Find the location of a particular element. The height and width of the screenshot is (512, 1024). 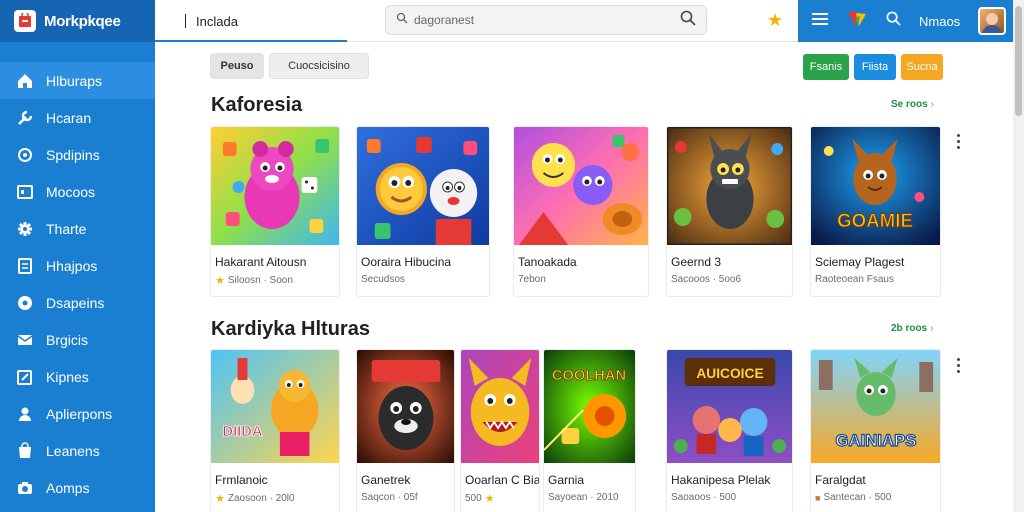

game-title: Hakarant Aitousn is located at coordinates (261, 262).